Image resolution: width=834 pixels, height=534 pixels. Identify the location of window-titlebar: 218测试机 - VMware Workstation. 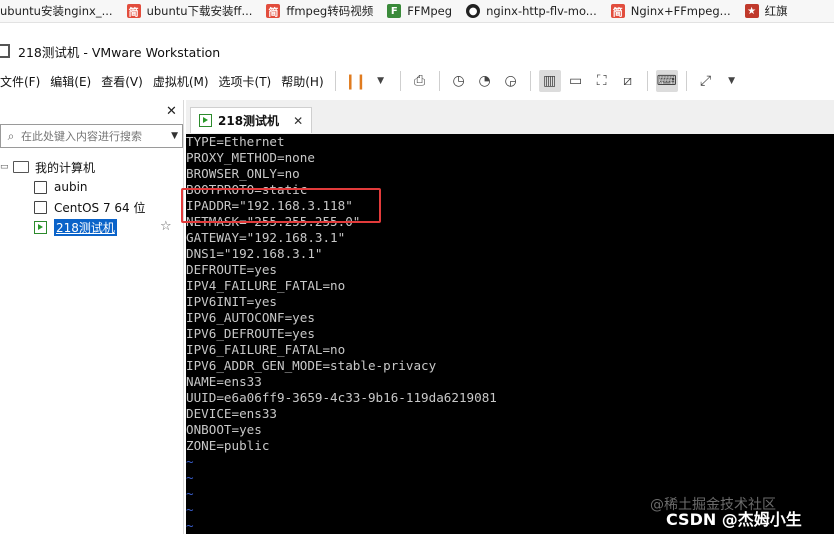
(417, 51).